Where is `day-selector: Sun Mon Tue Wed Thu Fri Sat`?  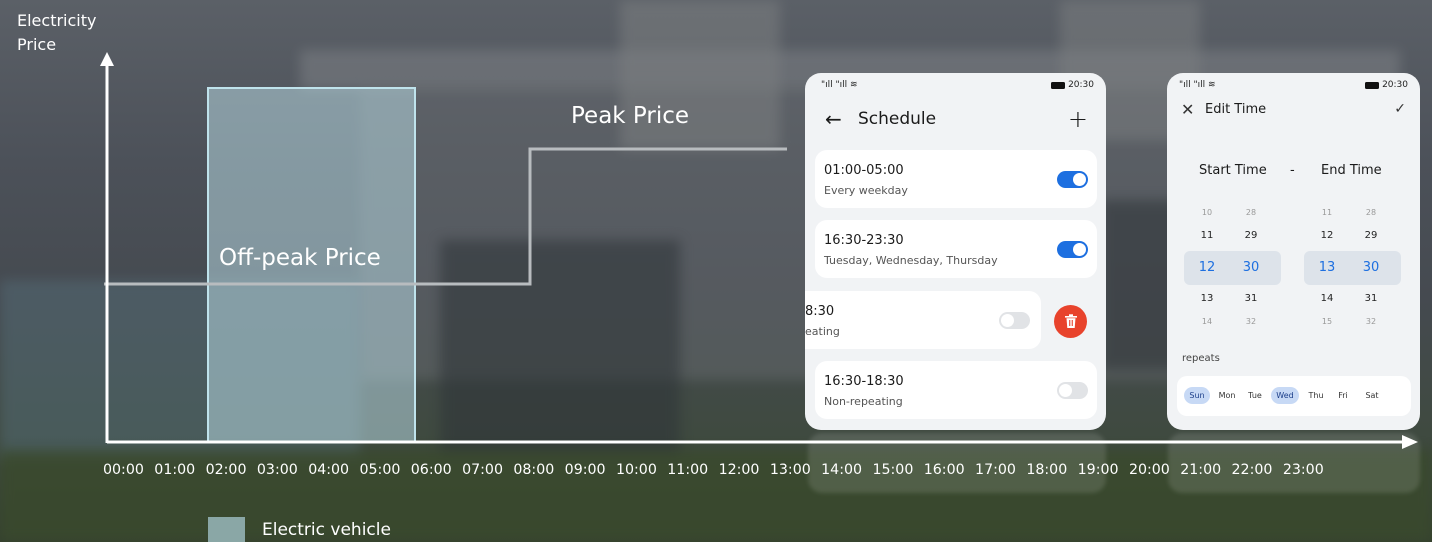 day-selector: Sun Mon Tue Wed Thu Fri Sat is located at coordinates (1294, 396).